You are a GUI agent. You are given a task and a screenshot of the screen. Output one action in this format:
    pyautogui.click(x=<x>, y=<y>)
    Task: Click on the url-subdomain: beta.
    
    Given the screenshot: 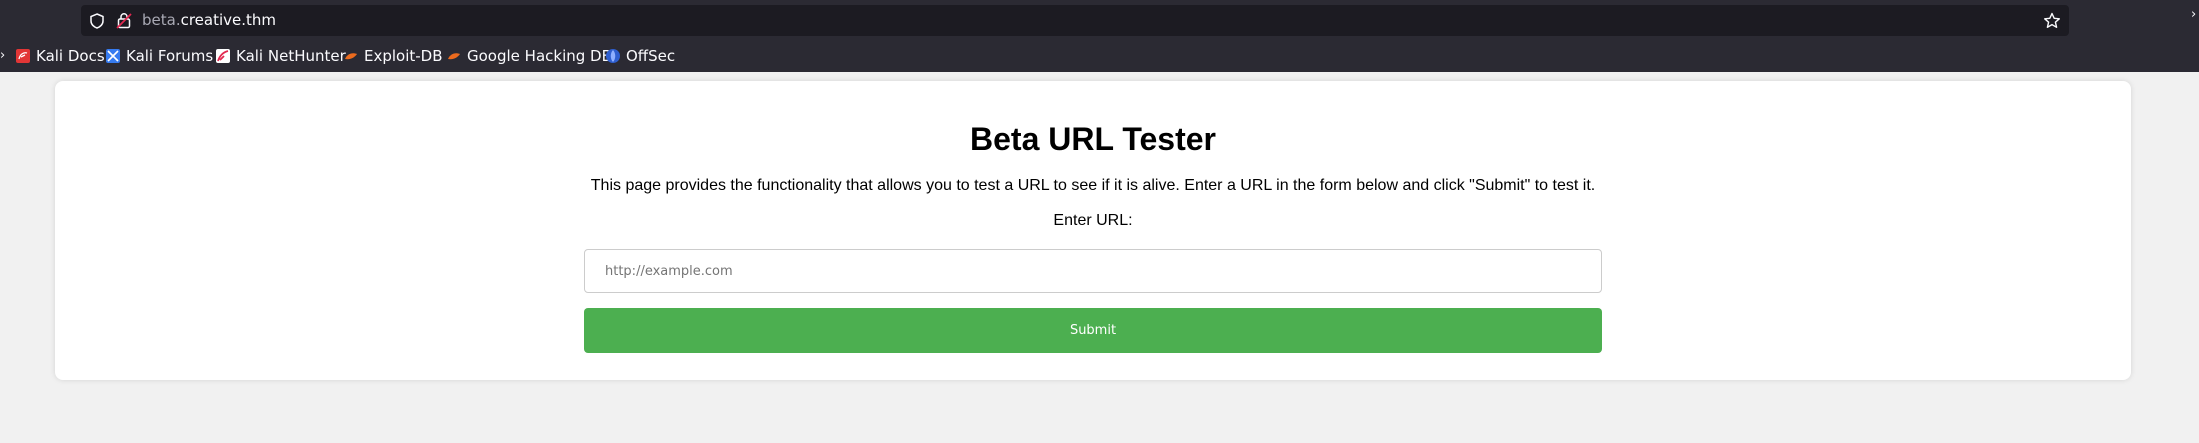 What is the action you would take?
    pyautogui.click(x=161, y=20)
    